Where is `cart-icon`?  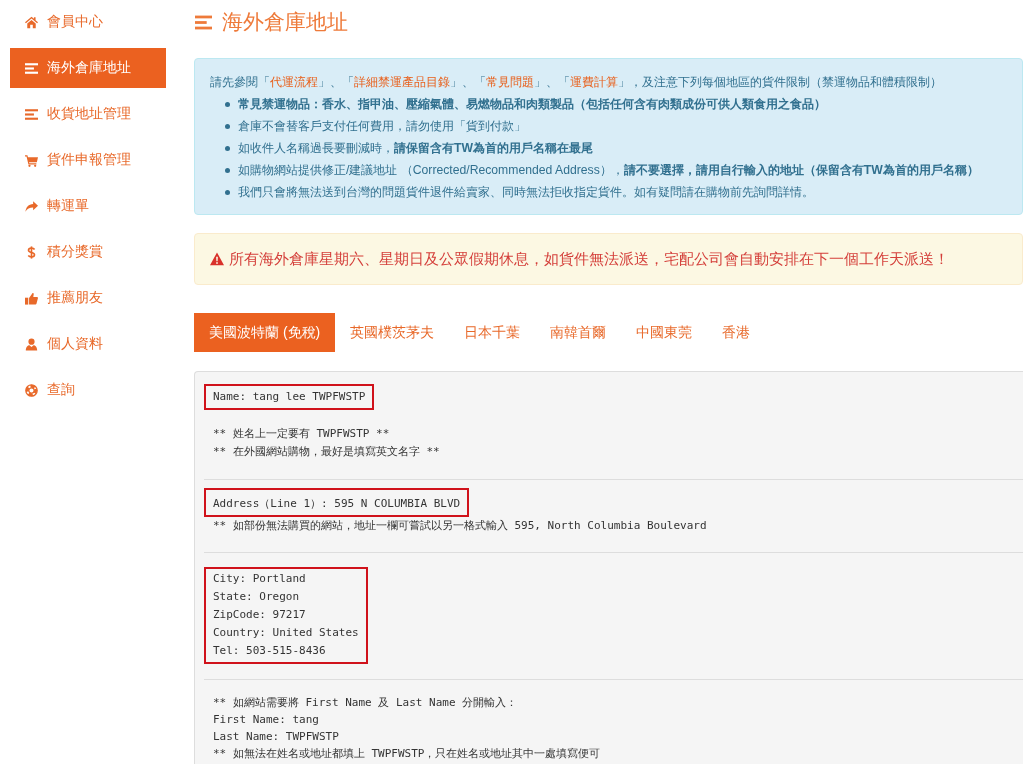 cart-icon is located at coordinates (31, 160).